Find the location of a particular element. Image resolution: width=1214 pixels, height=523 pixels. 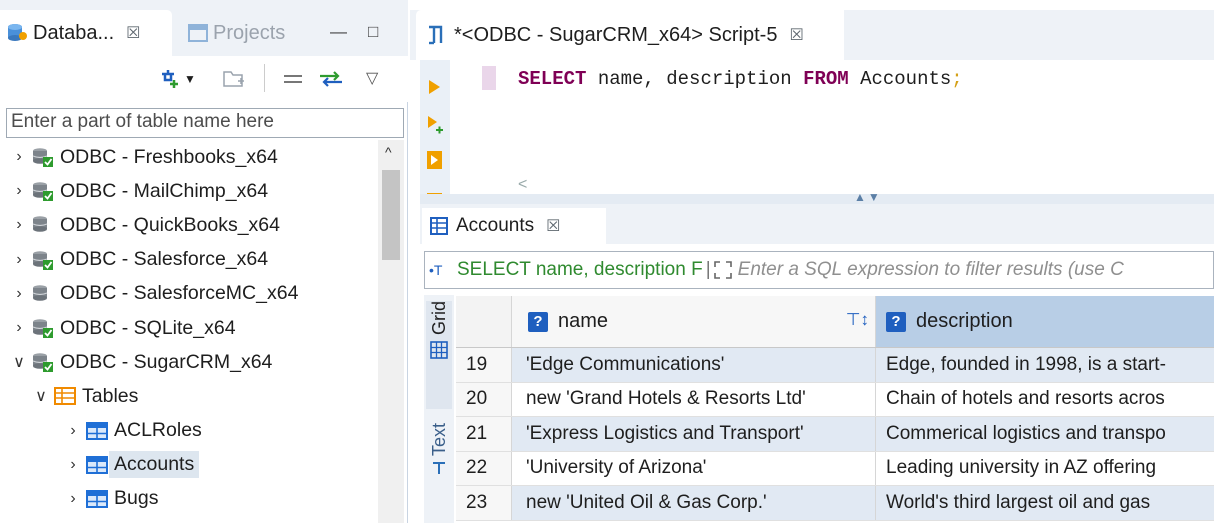

maximize-results-icon: ▲▼ is located at coordinates (868, 197).